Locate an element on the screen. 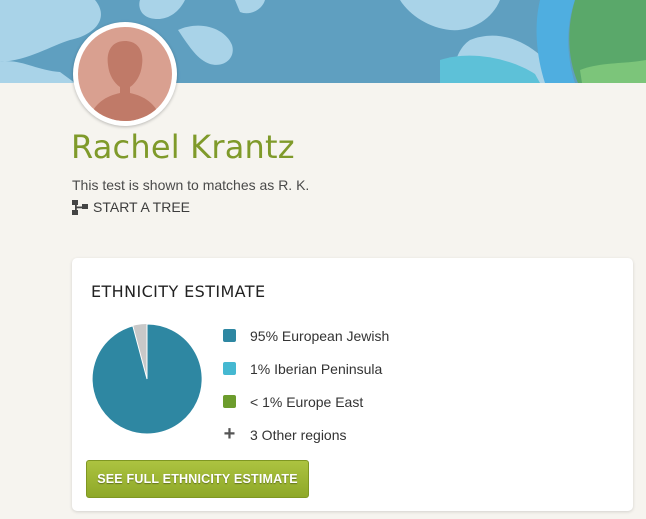 The width and height of the screenshot is (646, 519). other-regions-item: + 3 Other regions is located at coordinates (306, 434).